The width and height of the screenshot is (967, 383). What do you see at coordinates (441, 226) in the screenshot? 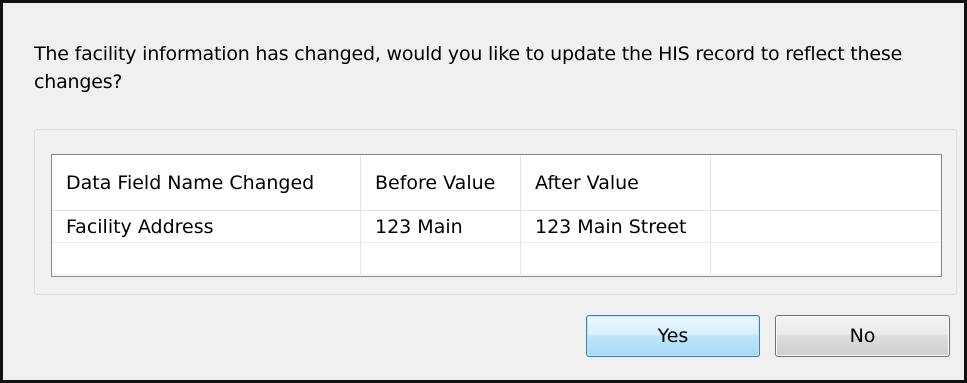
I see `table-cell-before-value: 123 Main` at bounding box center [441, 226].